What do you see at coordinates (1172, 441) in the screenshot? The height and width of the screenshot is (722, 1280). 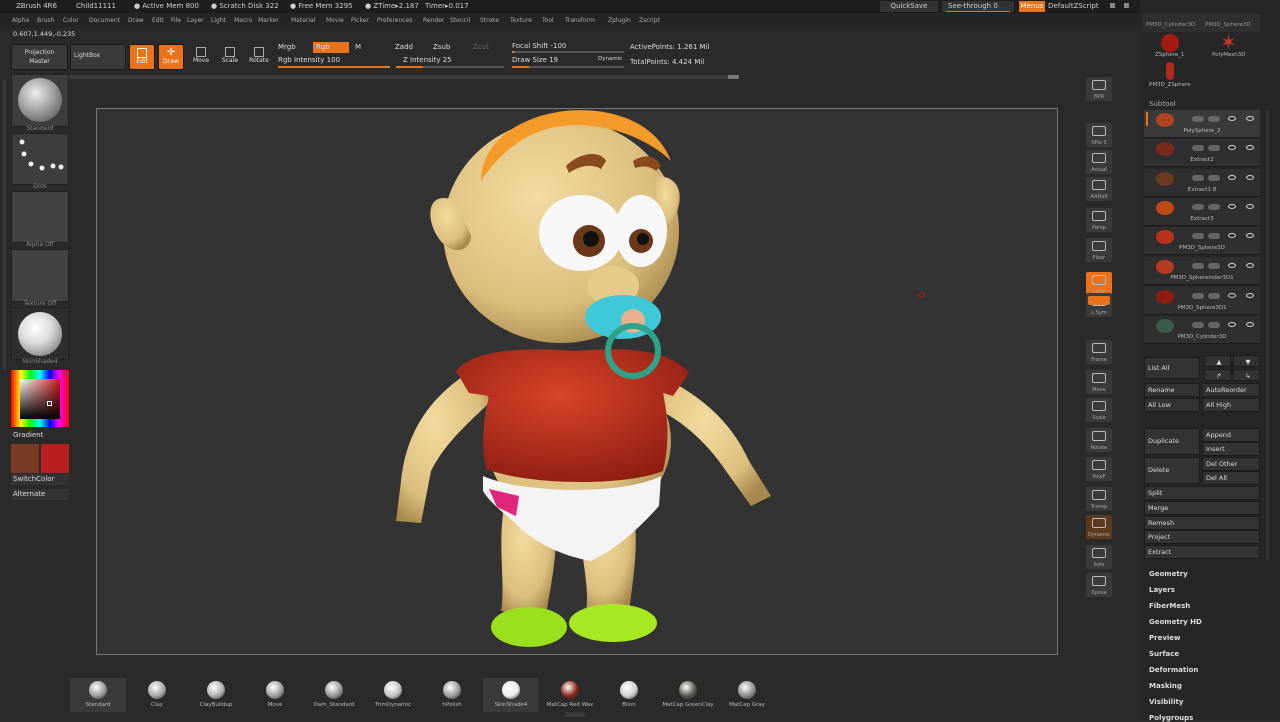 I see `duplicate-button: Duplicate` at bounding box center [1172, 441].